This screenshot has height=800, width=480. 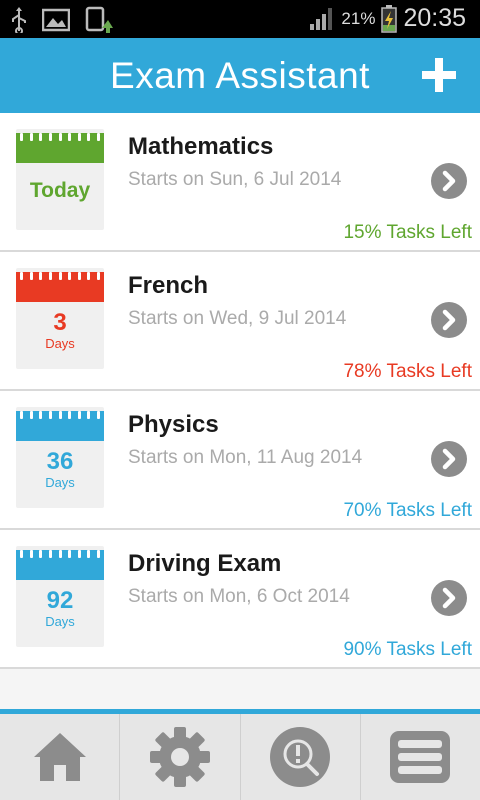 I want to click on app-header: Exam Assistant, so click(x=240, y=75).